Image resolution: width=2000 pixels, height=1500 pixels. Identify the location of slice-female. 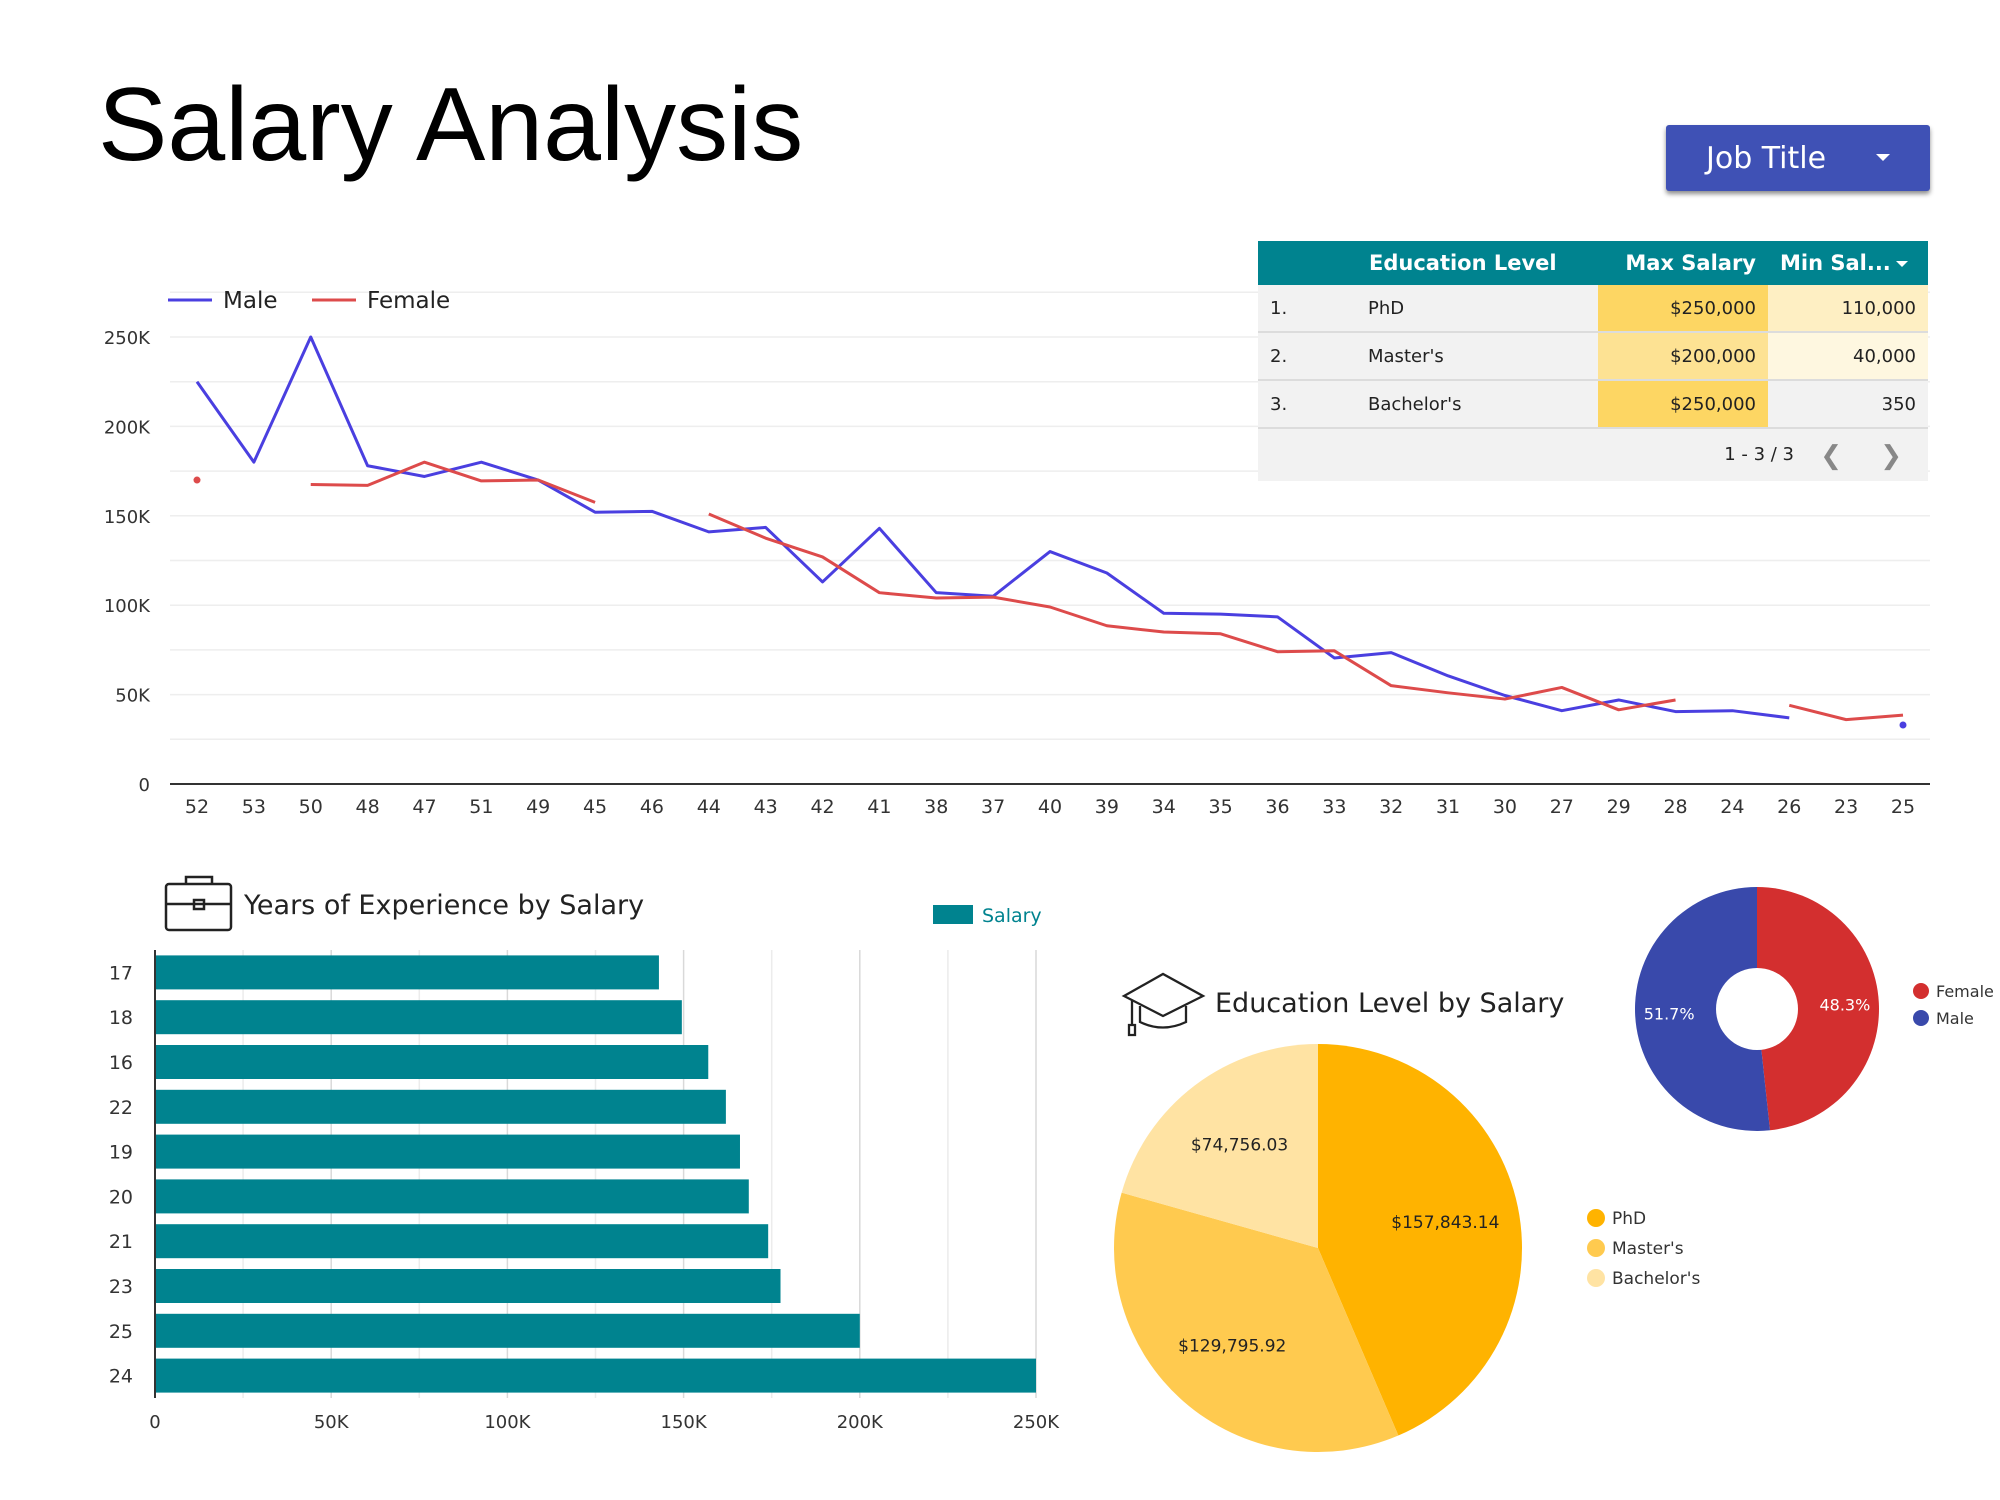
(1818, 1009).